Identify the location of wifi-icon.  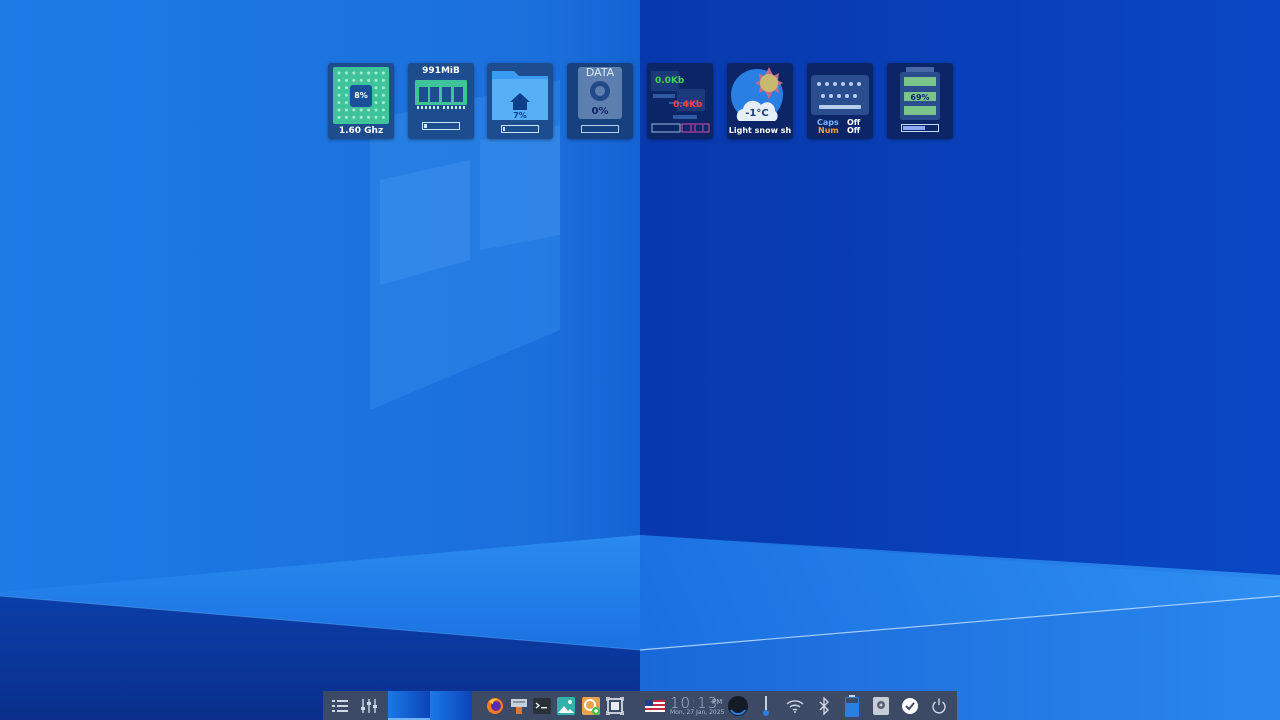
(795, 706).